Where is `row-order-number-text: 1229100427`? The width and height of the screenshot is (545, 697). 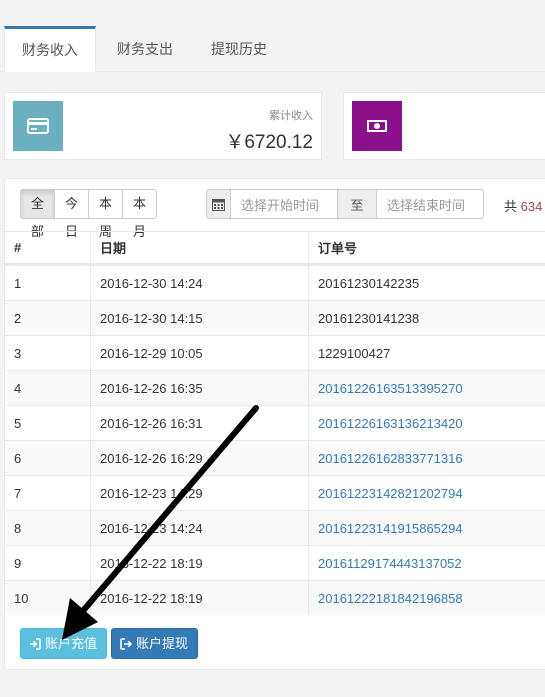
row-order-number-text: 1229100427 is located at coordinates (354, 353).